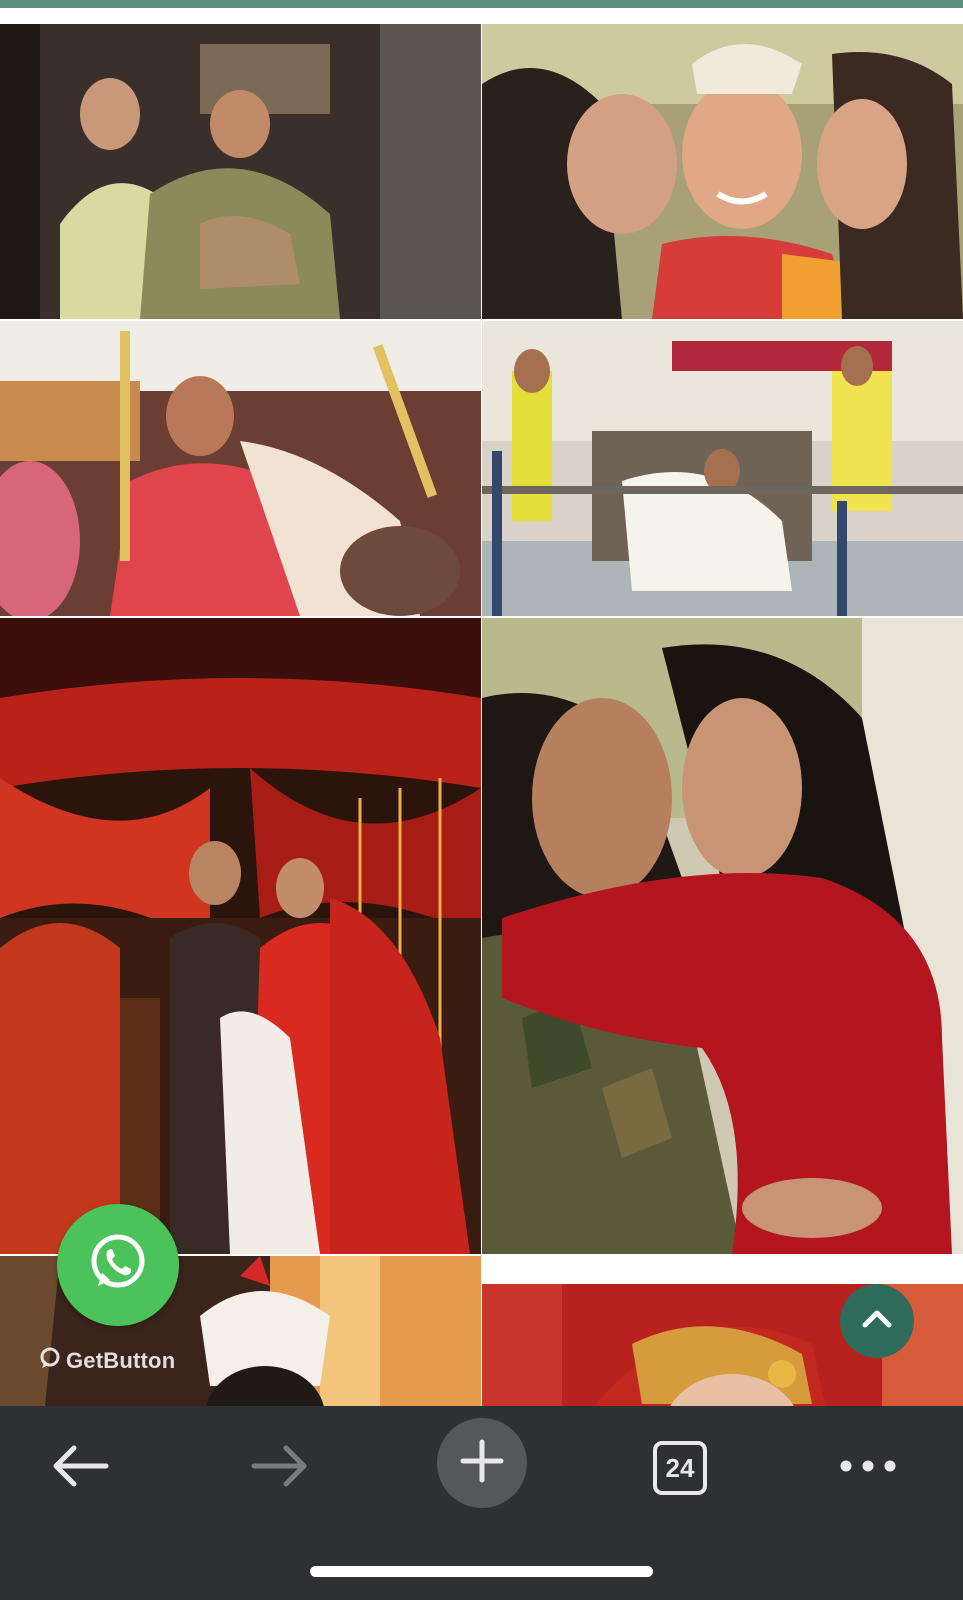 The height and width of the screenshot is (1600, 963). Describe the element at coordinates (481, 4) in the screenshot. I see `page-accent-bar` at that location.